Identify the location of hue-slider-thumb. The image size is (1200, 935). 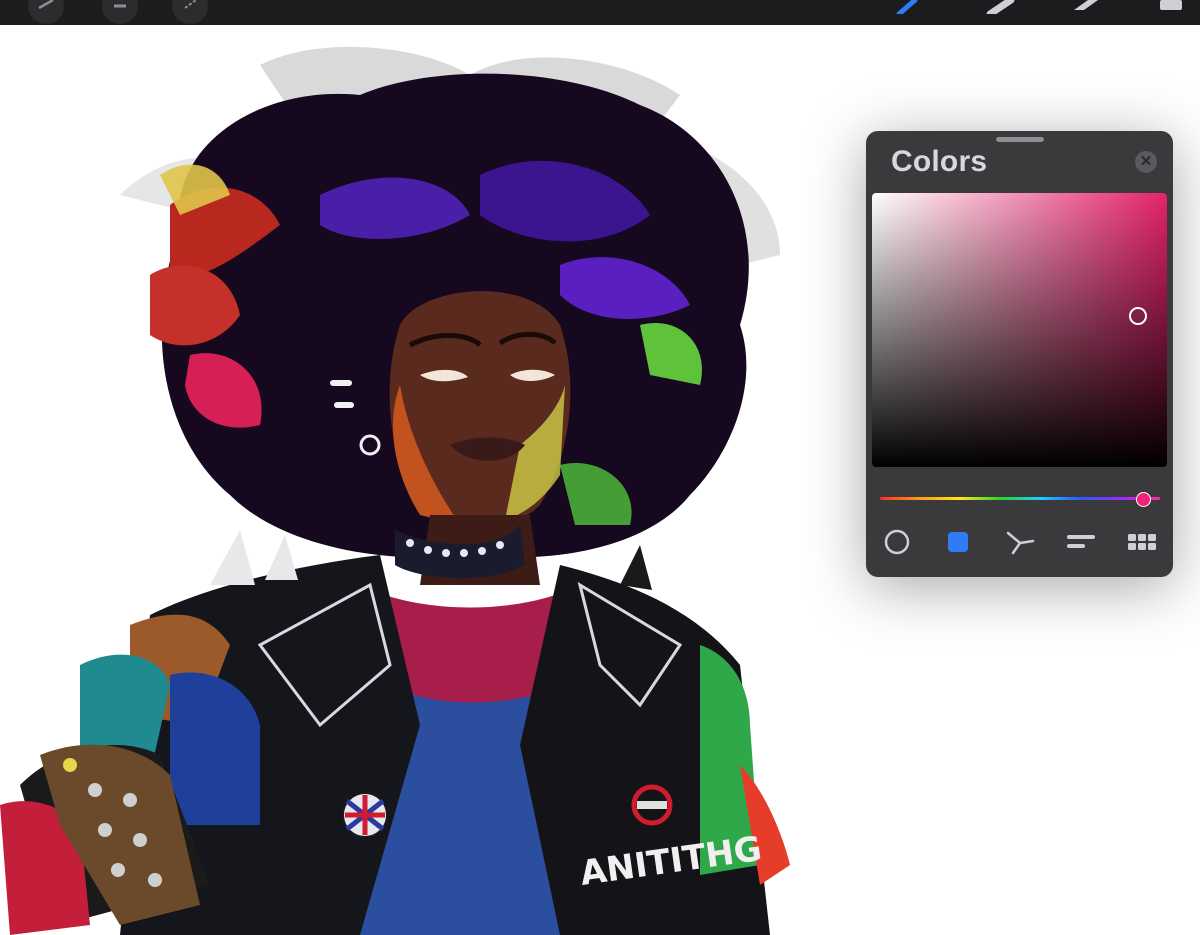
(1144, 499).